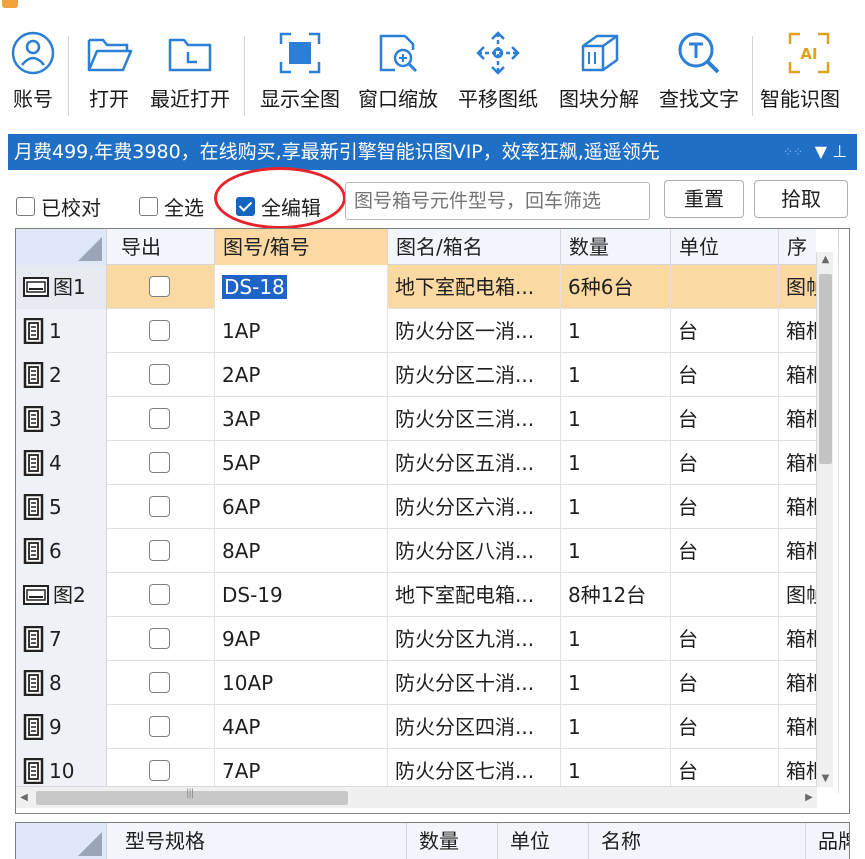 This screenshot has height=859, width=865. What do you see at coordinates (416, 797) in the screenshot?
I see `horizontal-scrollbar: ◀ ▶` at bounding box center [416, 797].